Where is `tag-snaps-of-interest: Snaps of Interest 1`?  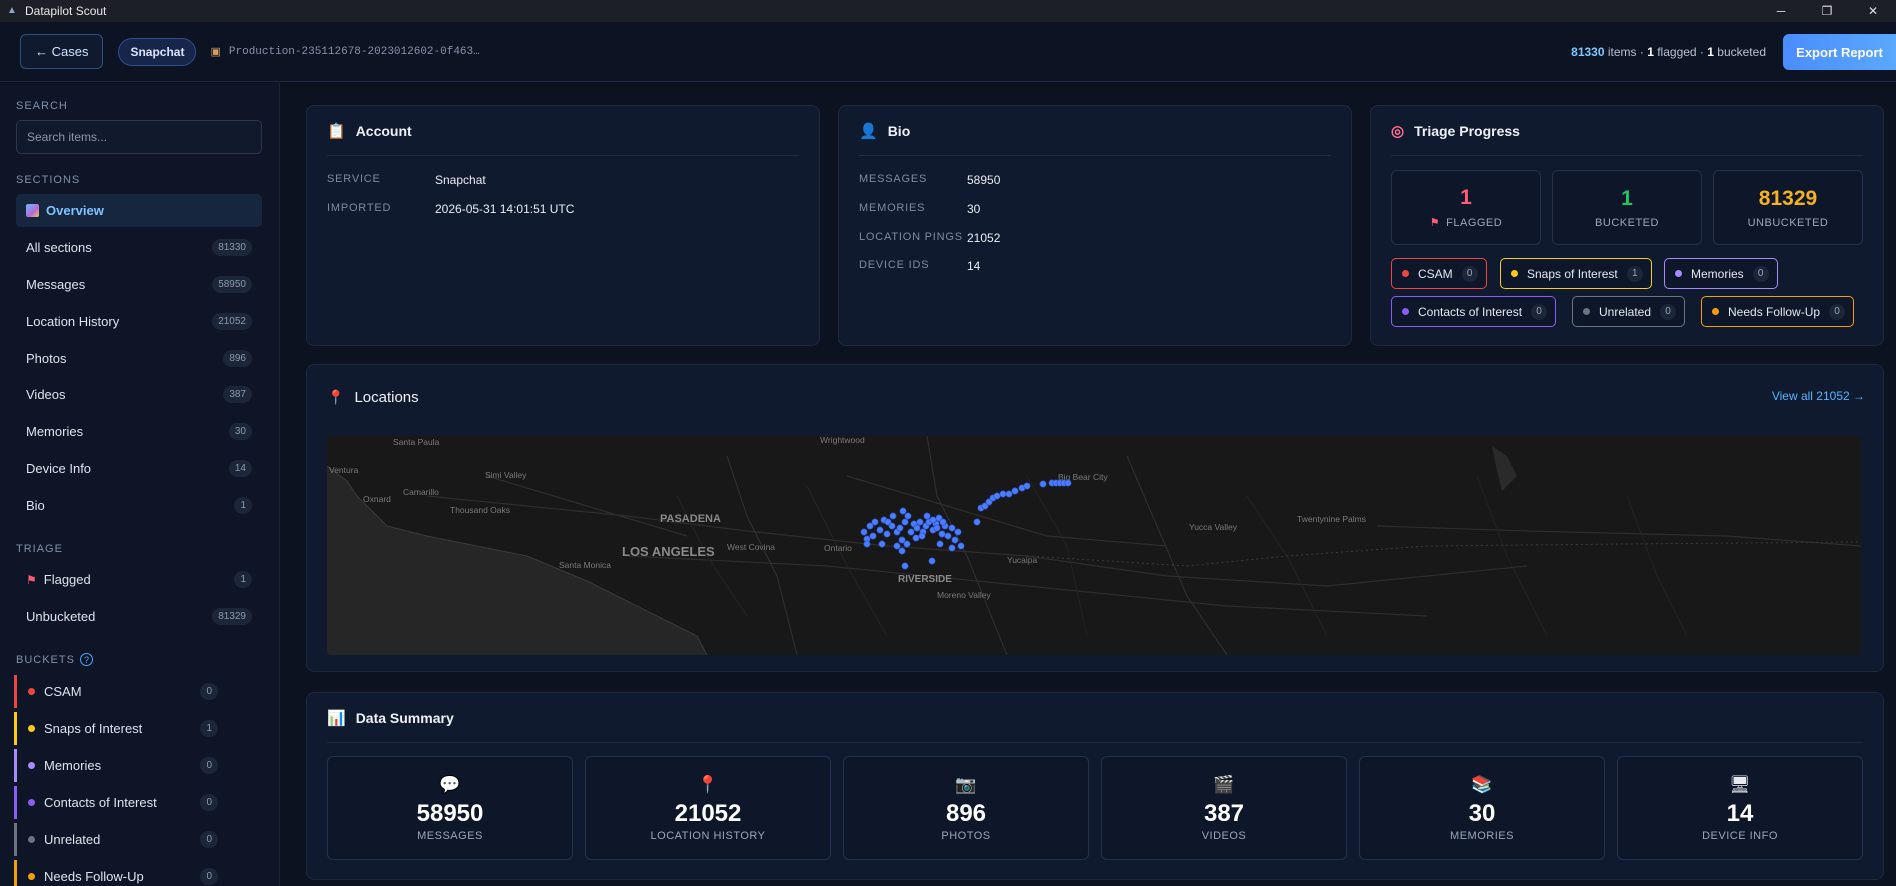
tag-snaps-of-interest: Snaps of Interest 1 is located at coordinates (1576, 273).